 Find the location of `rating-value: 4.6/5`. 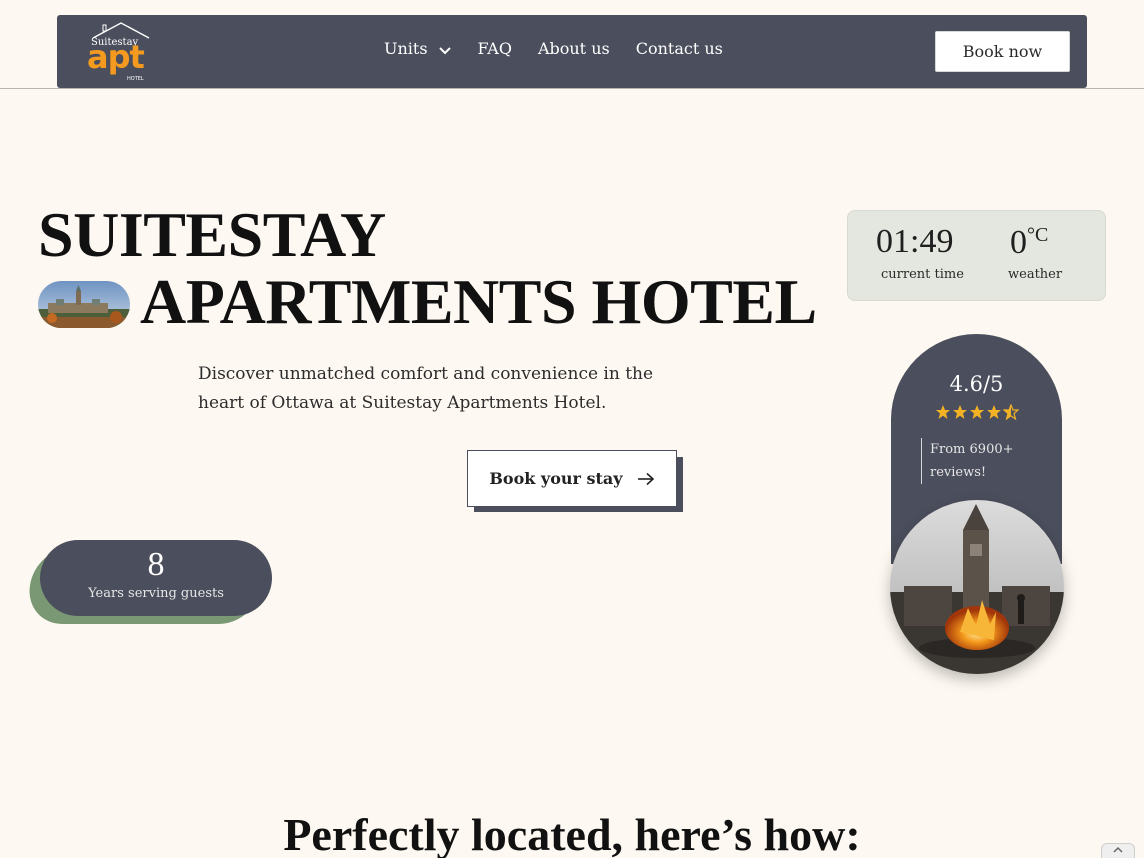

rating-value: 4.6/5 is located at coordinates (976, 384).